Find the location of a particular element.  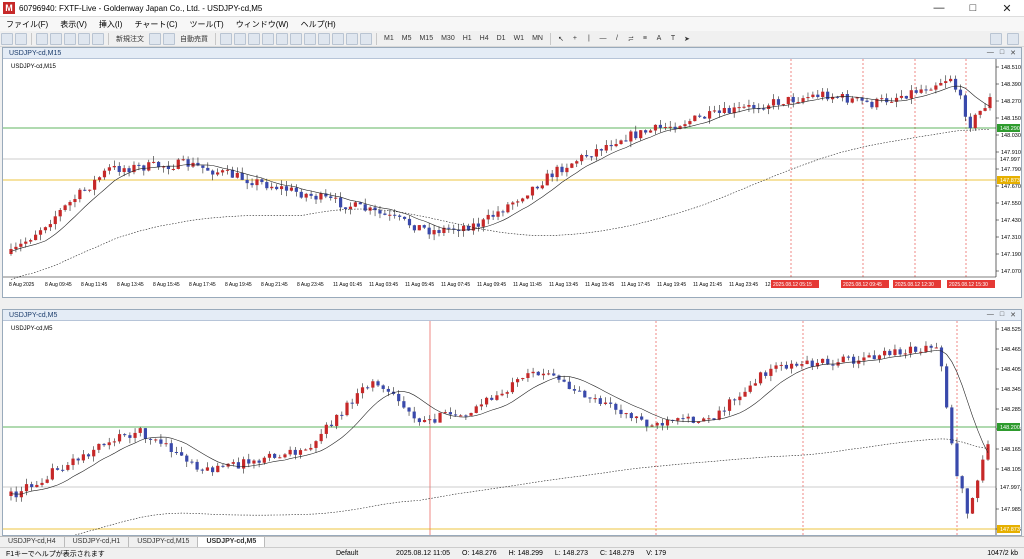

metaeditor-icon is located at coordinates (155, 38).